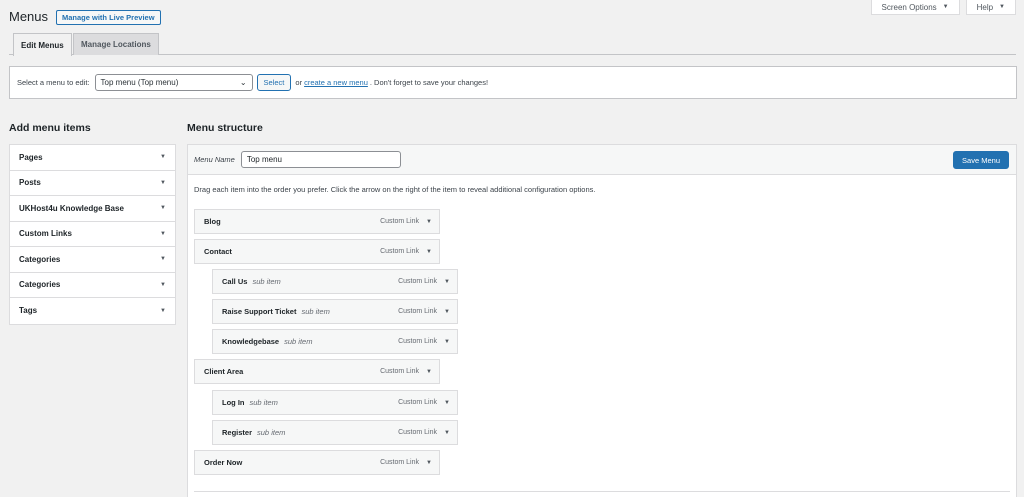  I want to click on menu-header: Menu Name Top menu Save Menu, so click(602, 160).